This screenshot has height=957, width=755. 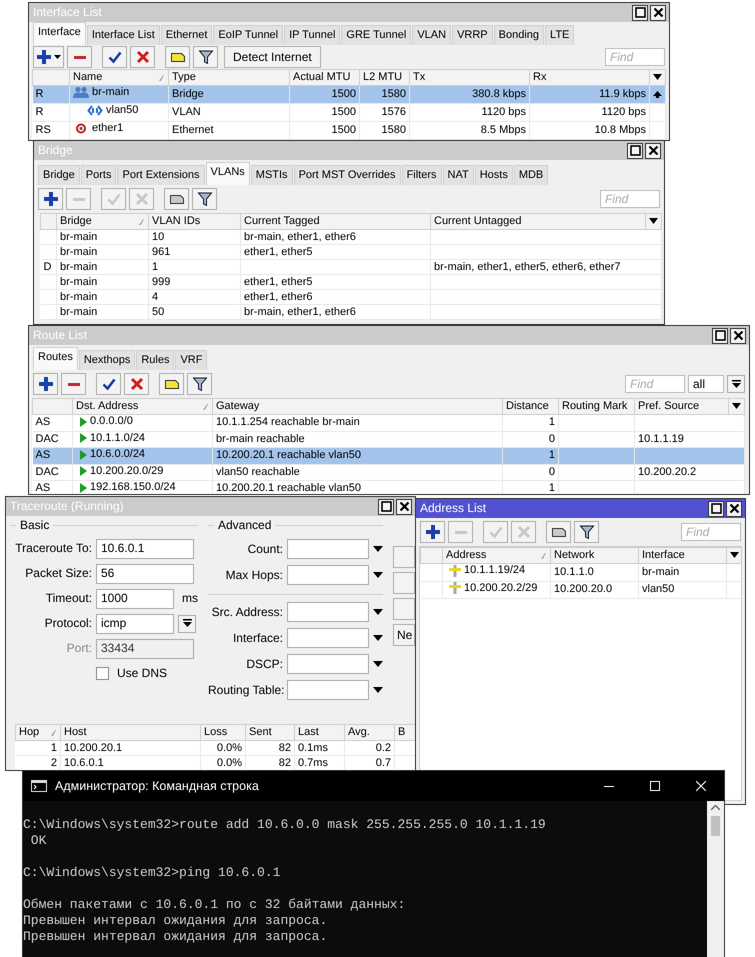 I want to click on column-header: Network, so click(x=594, y=556).